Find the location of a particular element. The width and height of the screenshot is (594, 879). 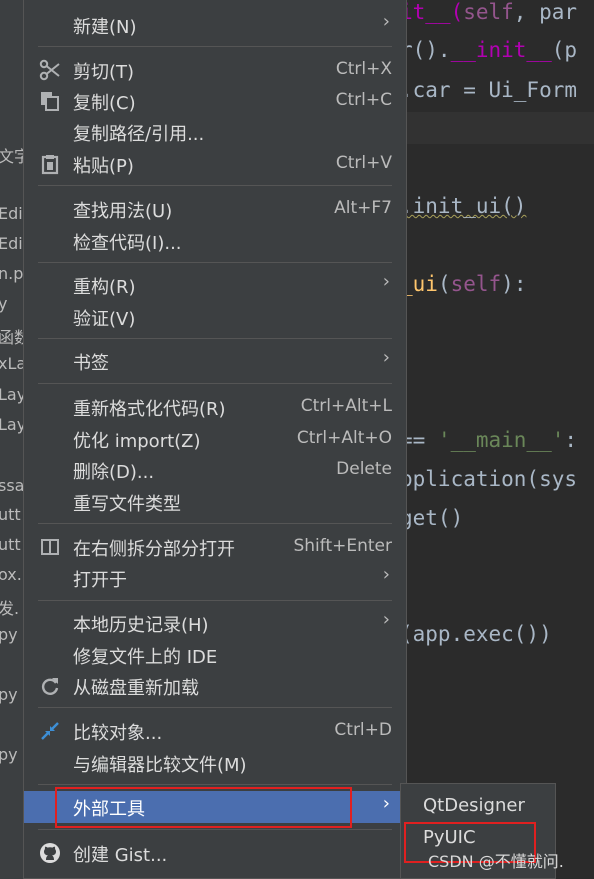

menu-item-new: 新建(N) › is located at coordinates (215, 24).